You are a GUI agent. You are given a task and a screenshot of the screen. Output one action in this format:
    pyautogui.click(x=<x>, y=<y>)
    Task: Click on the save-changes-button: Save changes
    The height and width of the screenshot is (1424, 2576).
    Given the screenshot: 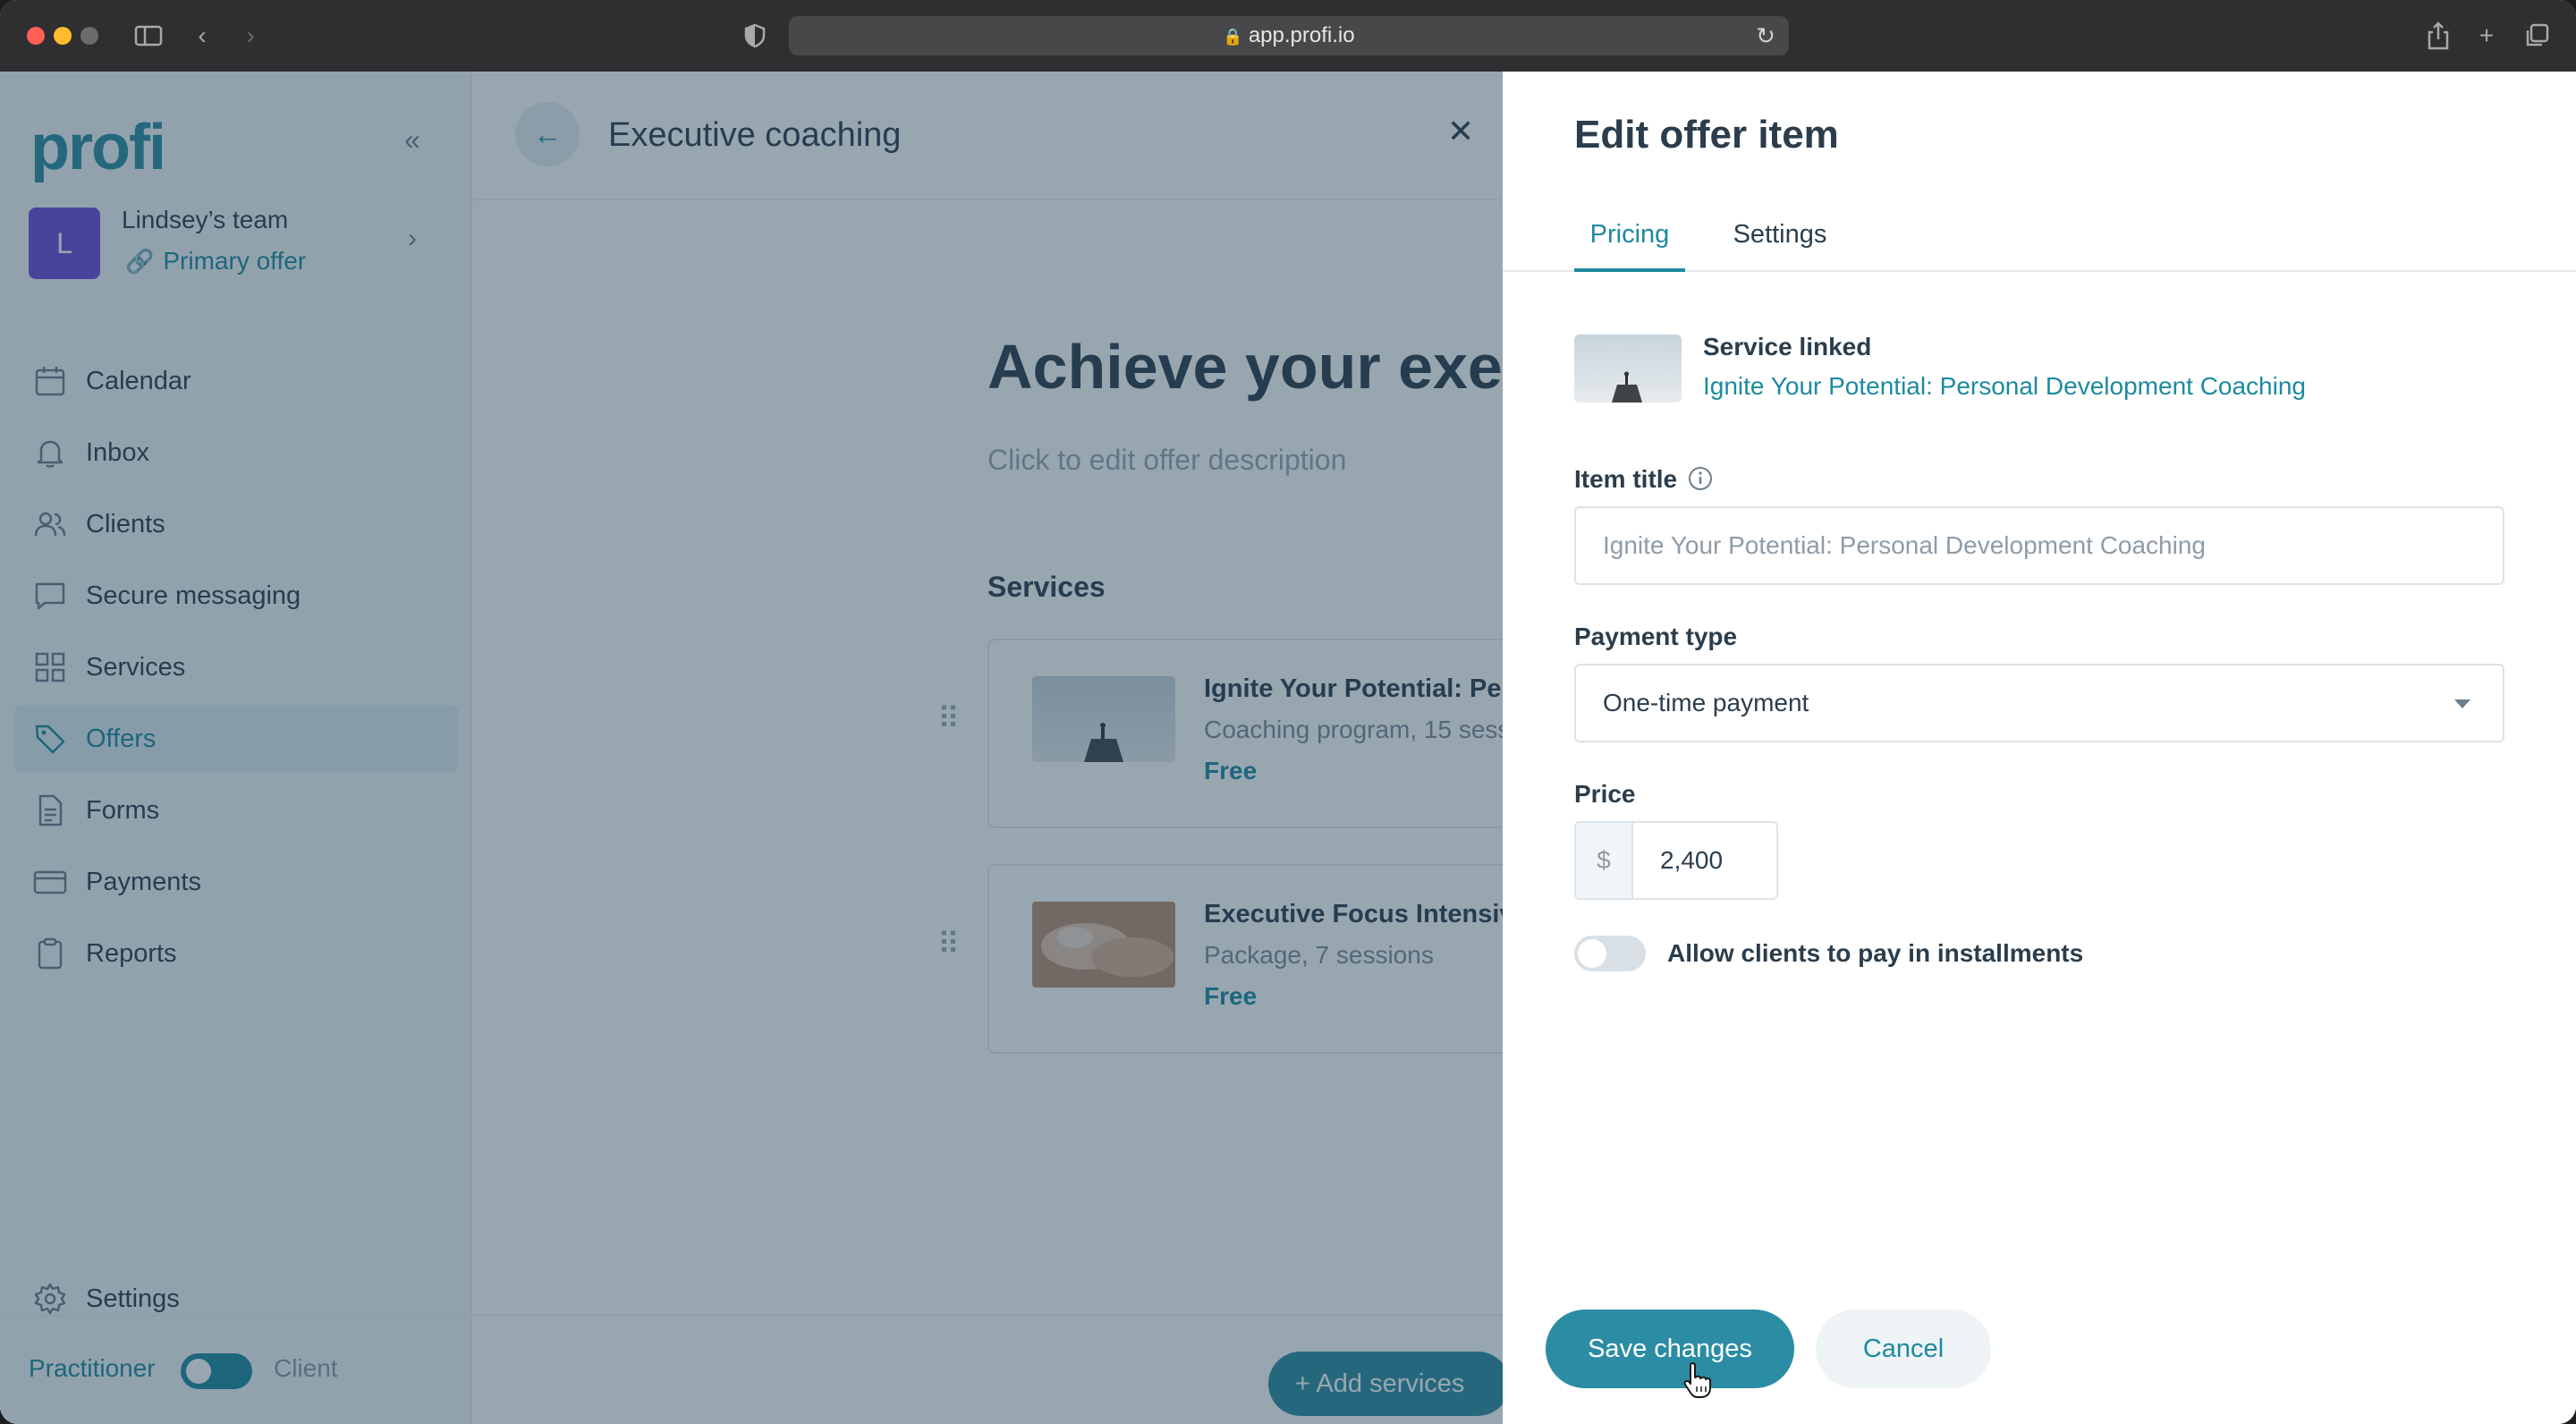 What is the action you would take?
    pyautogui.click(x=1670, y=1349)
    